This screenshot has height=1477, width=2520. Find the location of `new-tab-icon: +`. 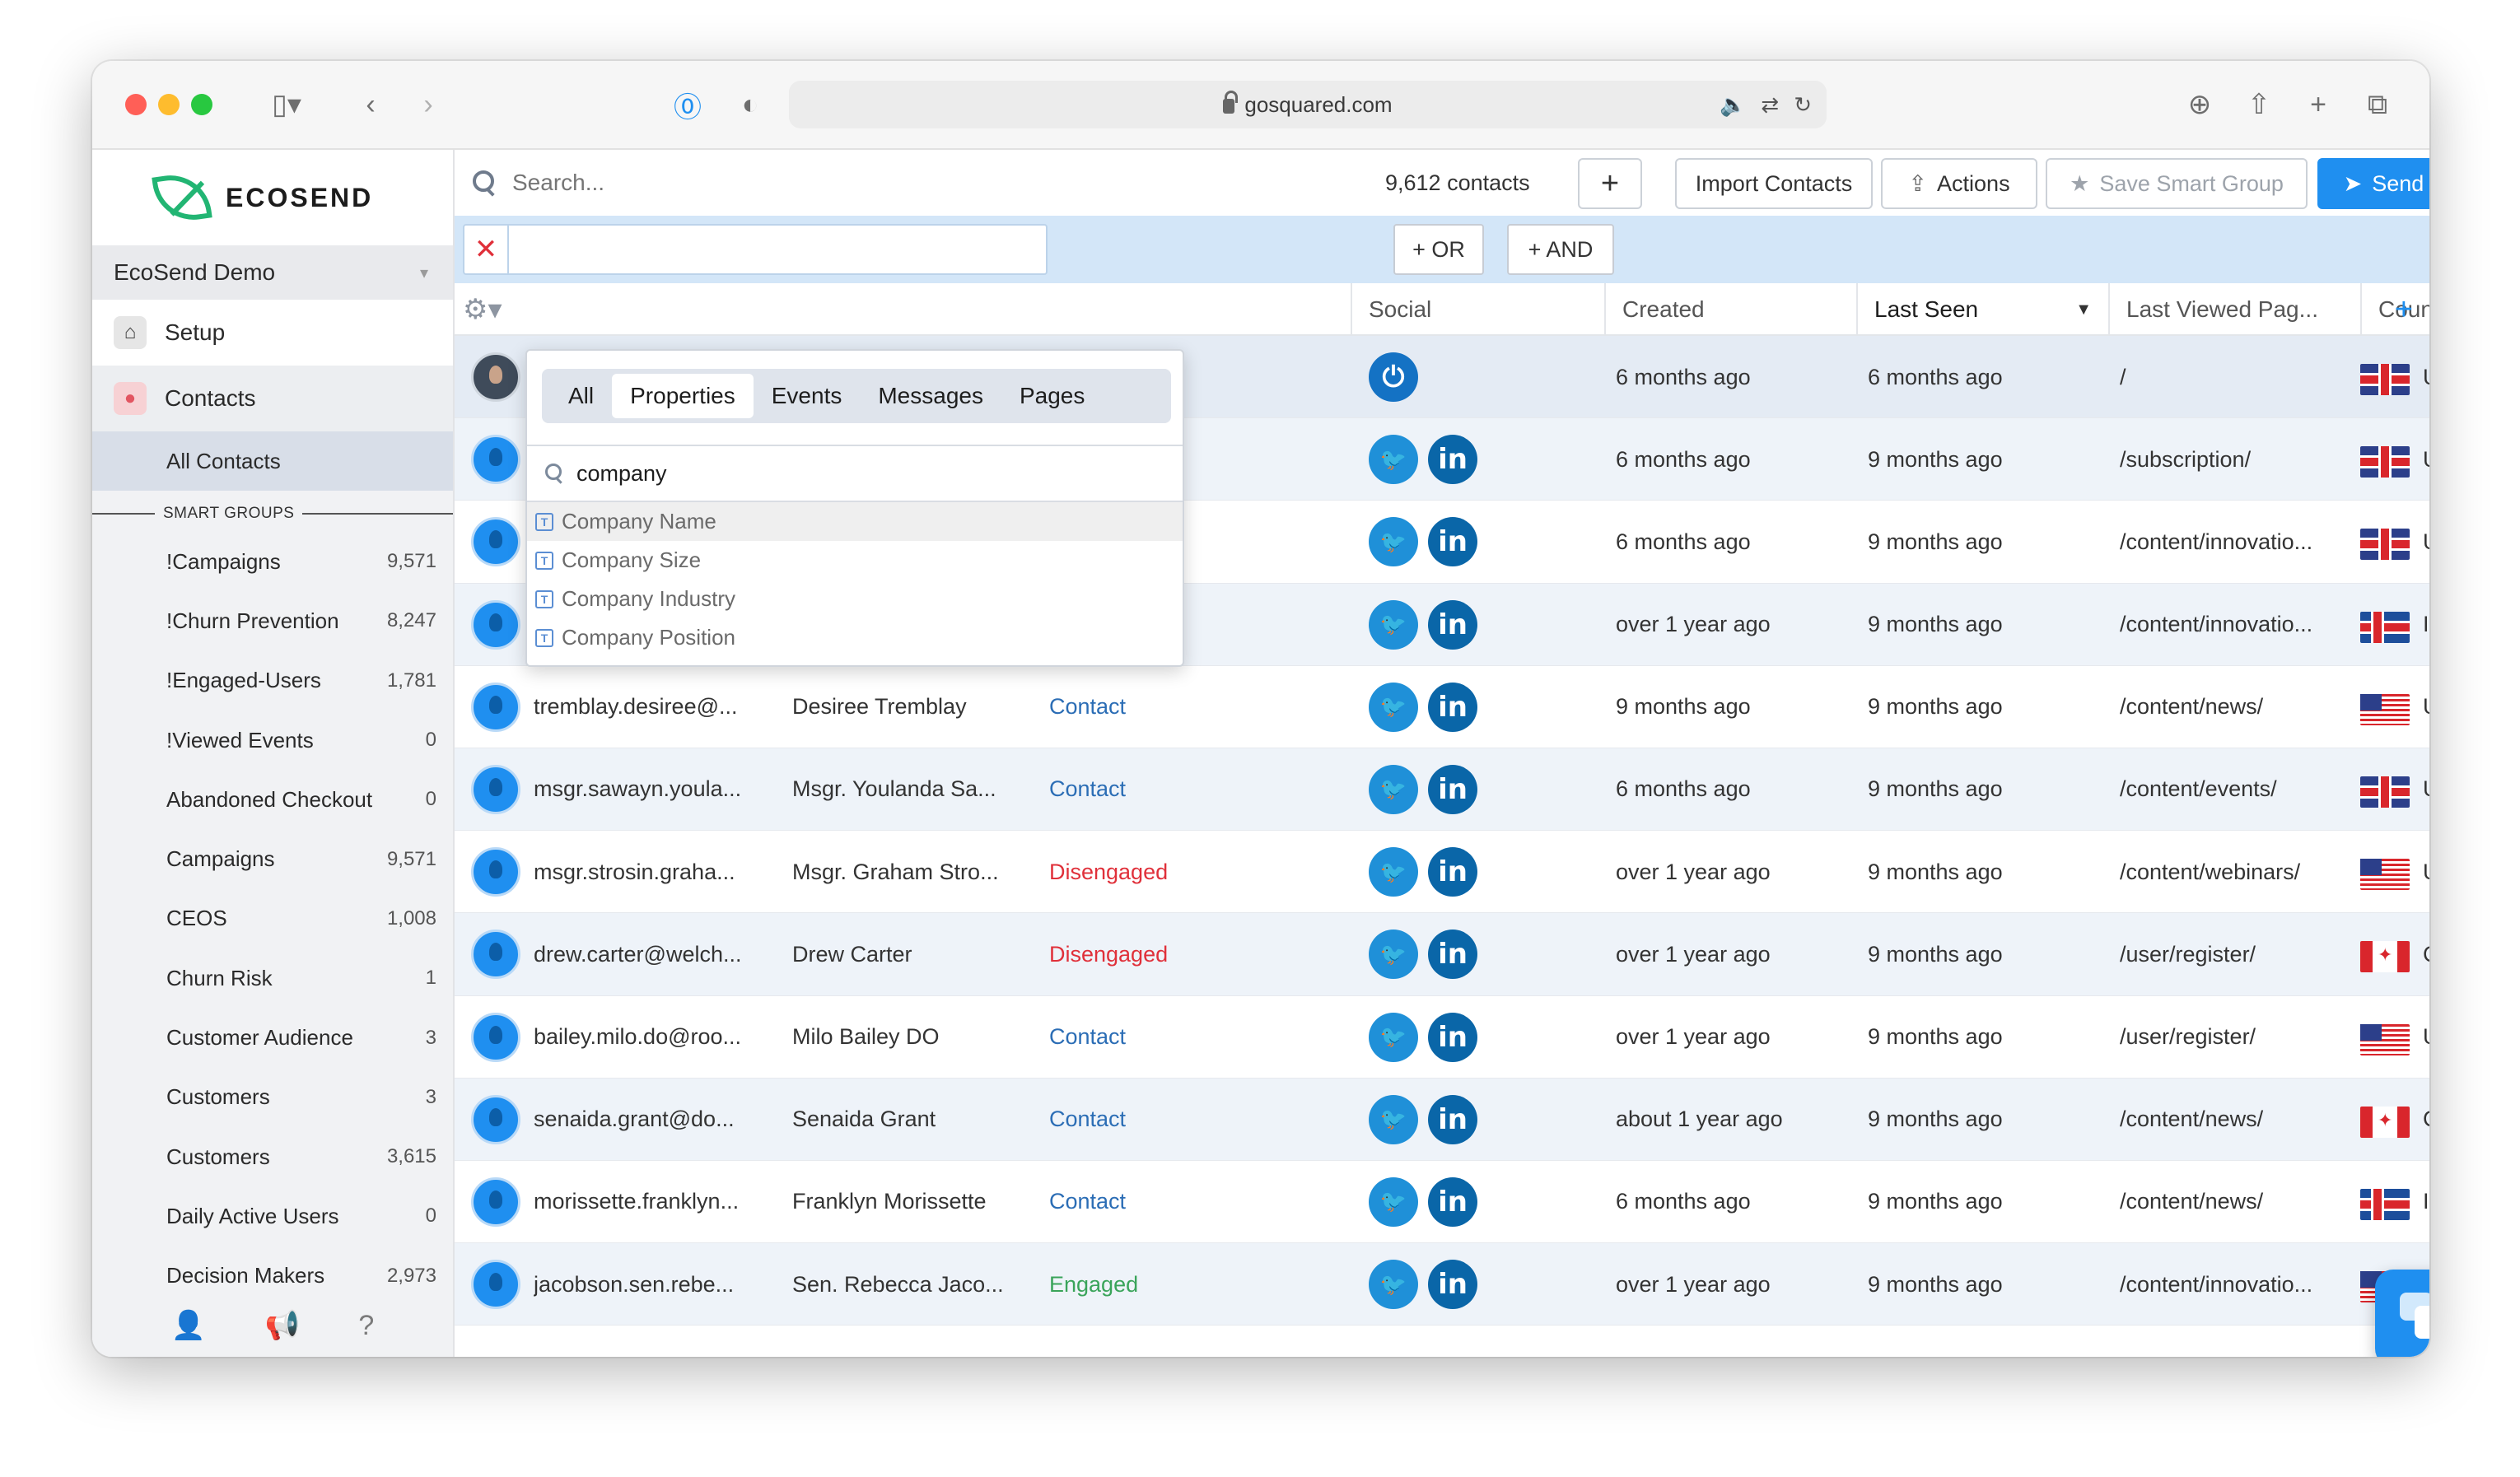

new-tab-icon: + is located at coordinates (2318, 104).